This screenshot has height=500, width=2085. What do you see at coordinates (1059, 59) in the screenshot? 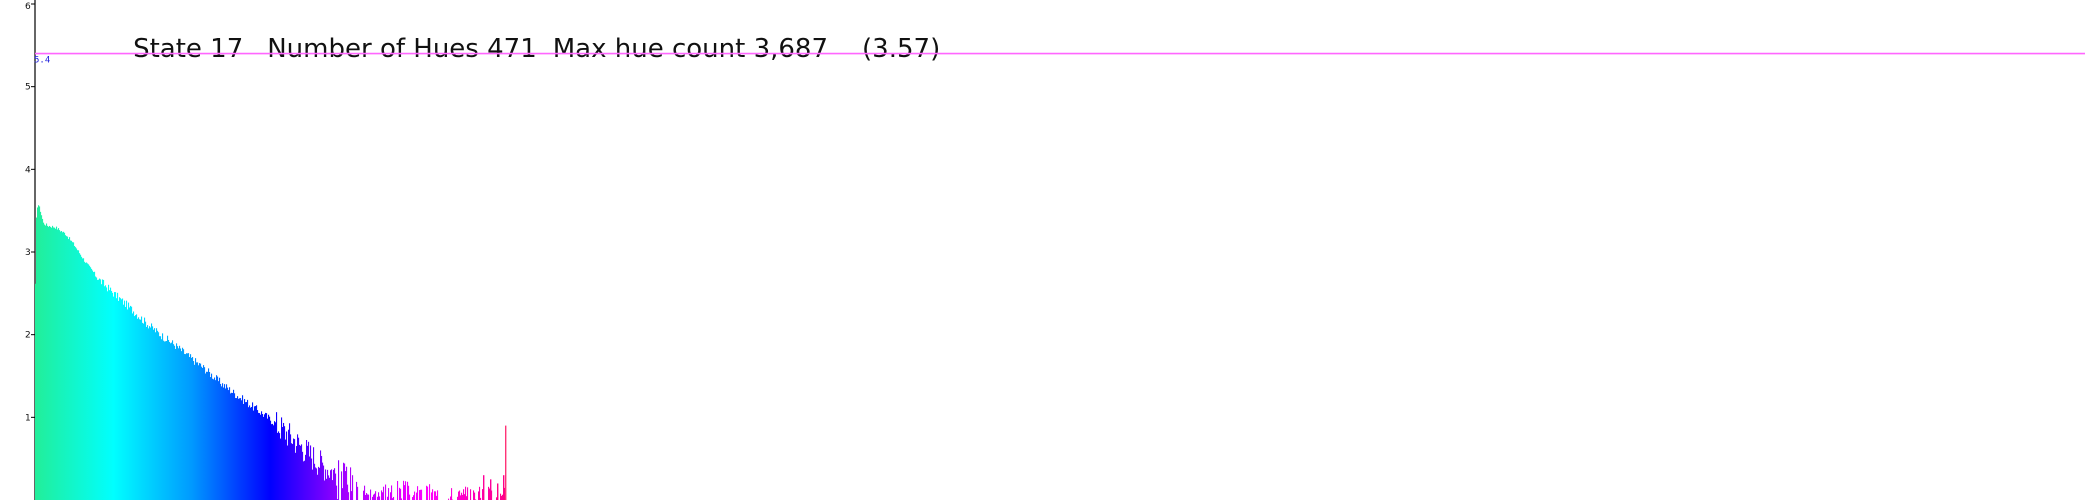
I see `reference-line-group: 5.4` at bounding box center [1059, 59].